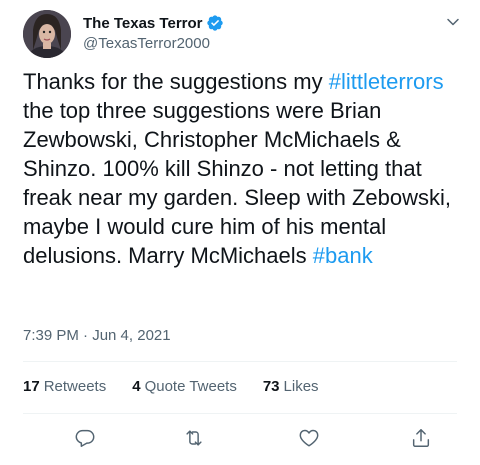 Image resolution: width=480 pixels, height=465 pixels. Describe the element at coordinates (153, 43) in the screenshot. I see `handle: @TexasTerror2000` at that location.